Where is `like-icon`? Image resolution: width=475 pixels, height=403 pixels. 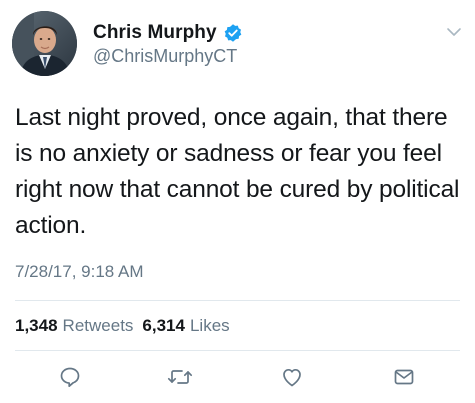 like-icon is located at coordinates (292, 377).